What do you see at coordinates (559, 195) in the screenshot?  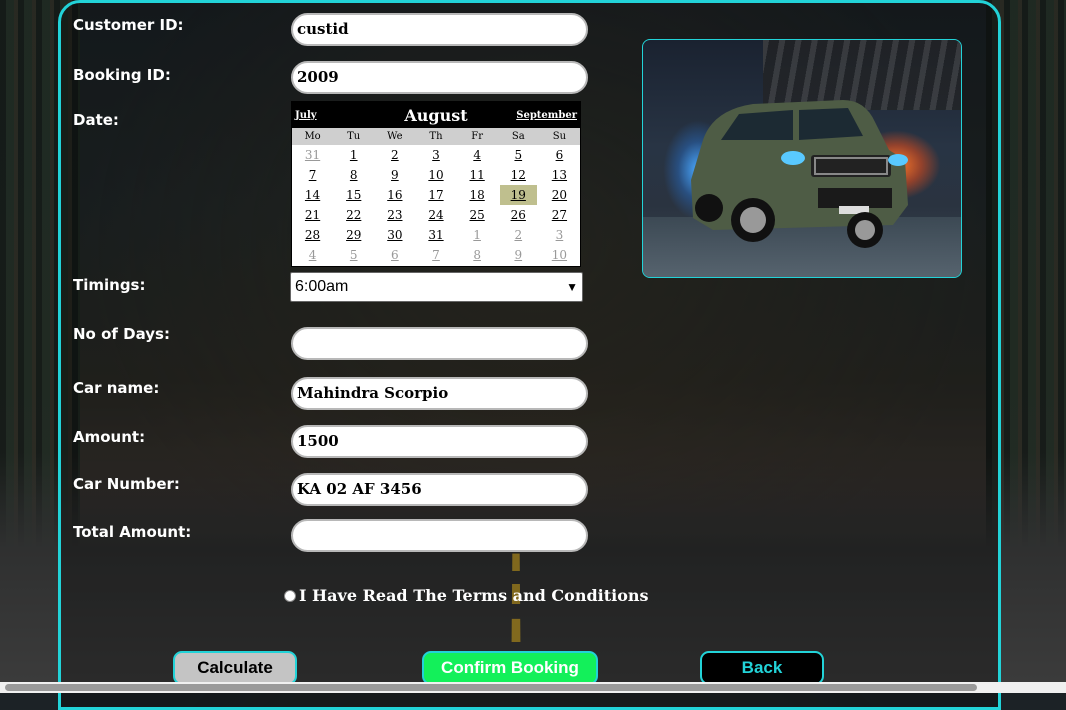 I see `calendar-day: 20` at bounding box center [559, 195].